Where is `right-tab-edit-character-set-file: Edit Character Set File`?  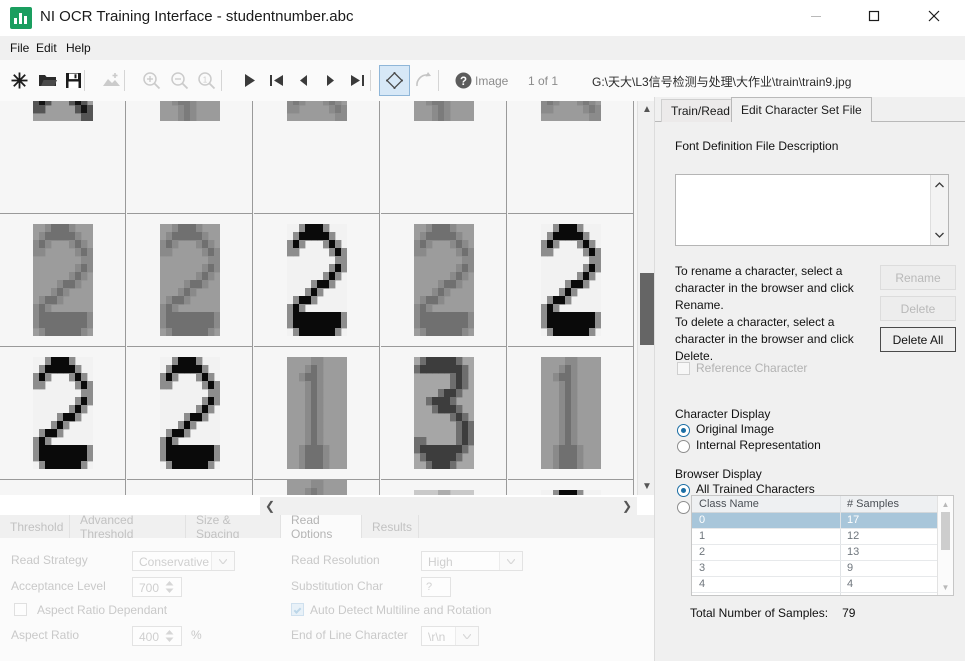 right-tab-edit-character-set-file: Edit Character Set File is located at coordinates (801, 109).